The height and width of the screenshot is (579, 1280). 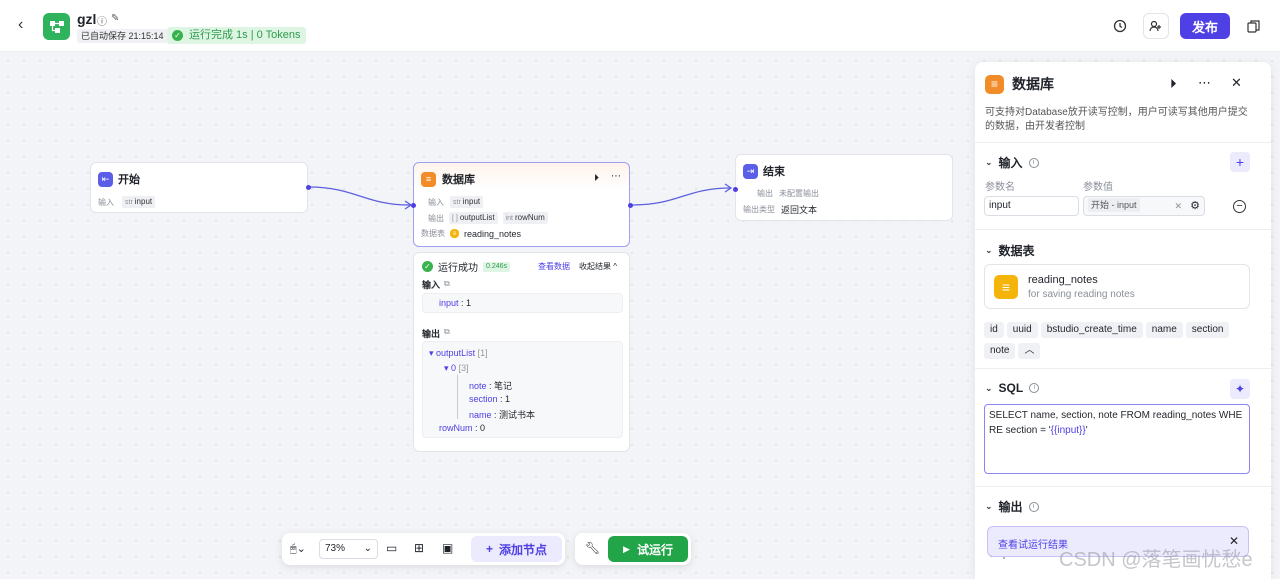 What do you see at coordinates (105, 179) in the screenshot?
I see `start-icon: ⇤` at bounding box center [105, 179].